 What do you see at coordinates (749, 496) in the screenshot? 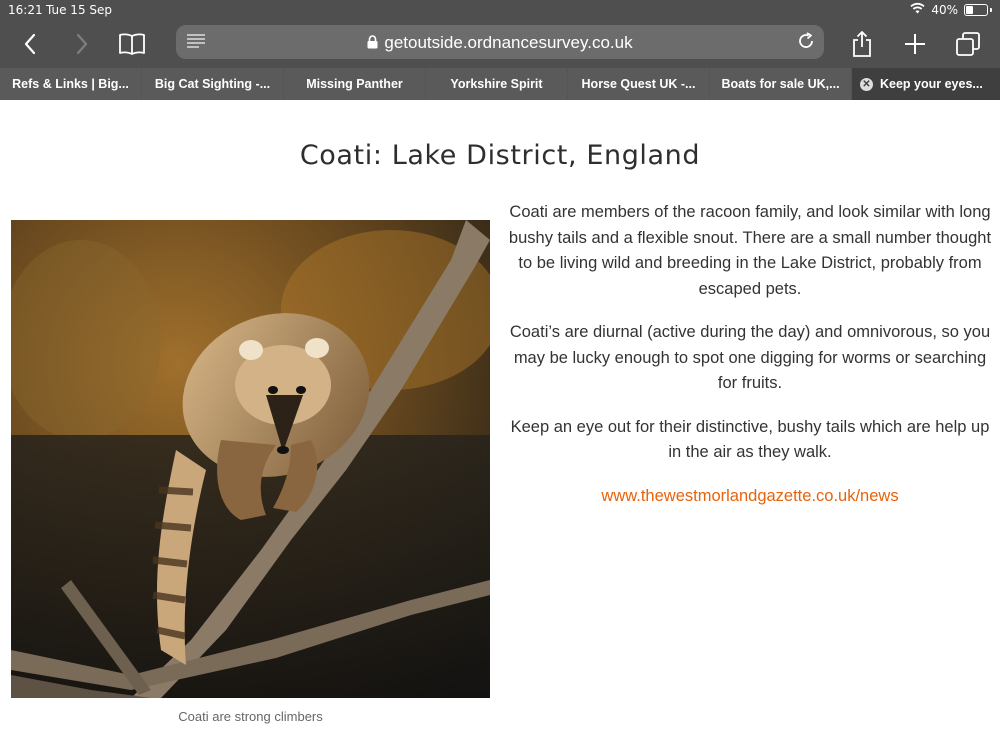
I see `source-link: www.thewestmorlandgazette.co.uk/news` at bounding box center [749, 496].